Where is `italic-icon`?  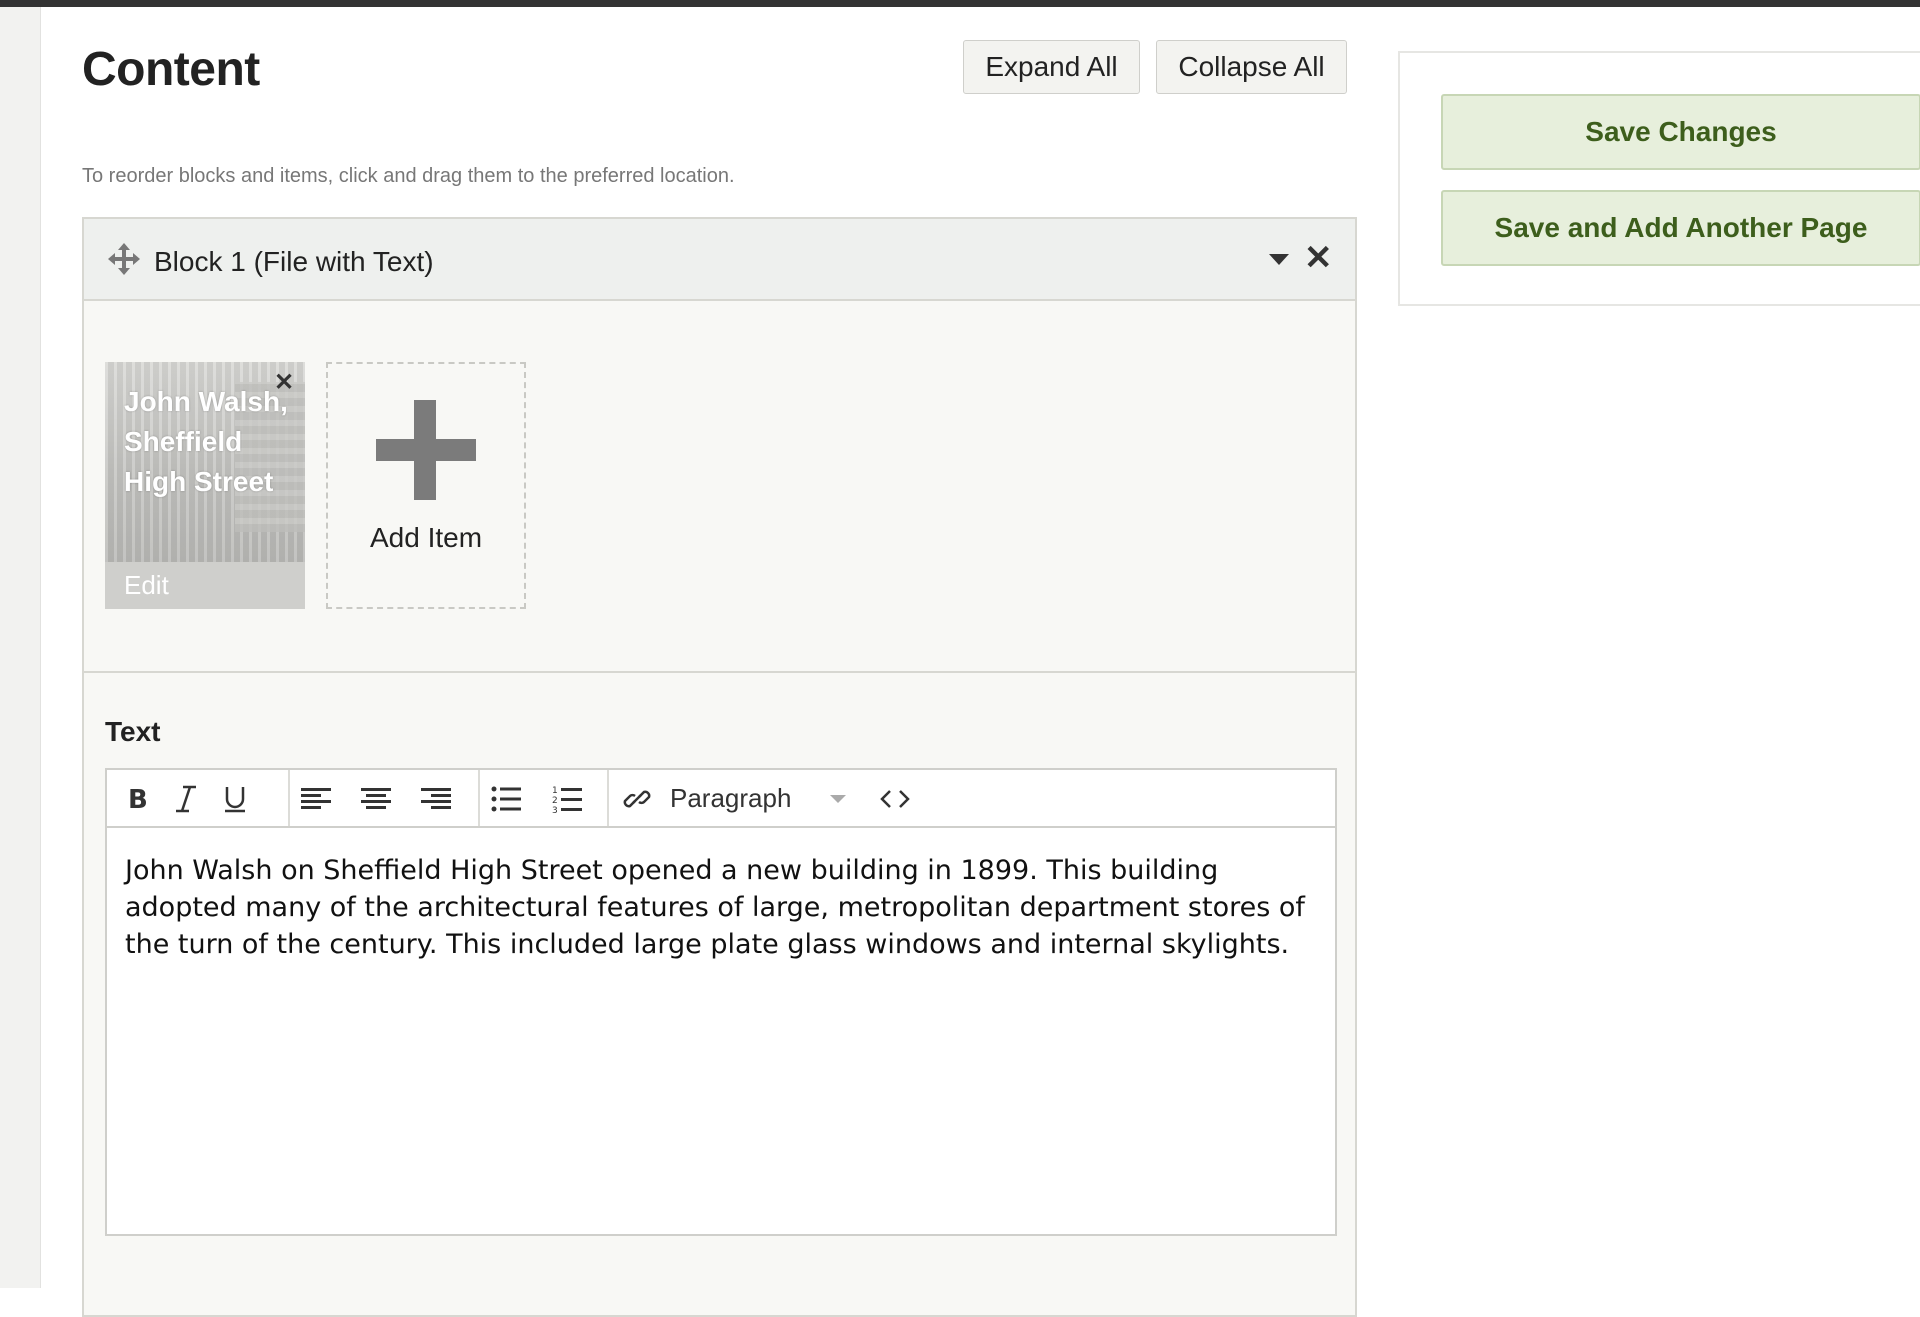 italic-icon is located at coordinates (186, 799).